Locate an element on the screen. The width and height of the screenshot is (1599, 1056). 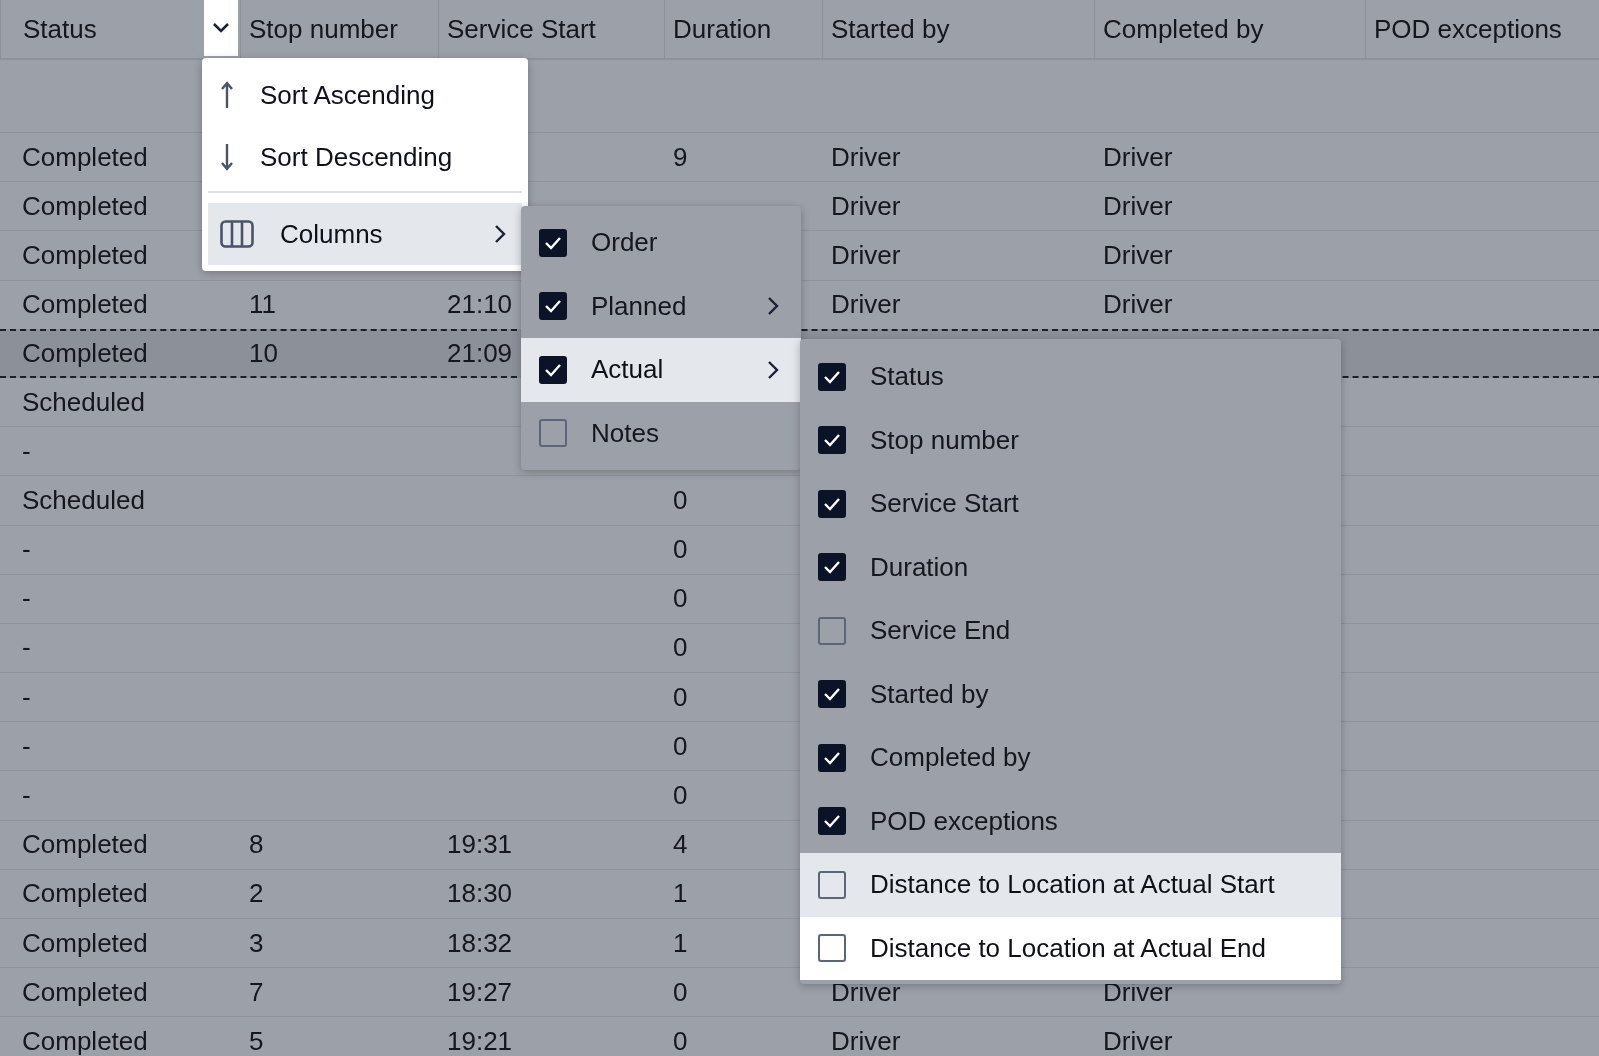
chevron-right-icon is located at coordinates (500, 234).